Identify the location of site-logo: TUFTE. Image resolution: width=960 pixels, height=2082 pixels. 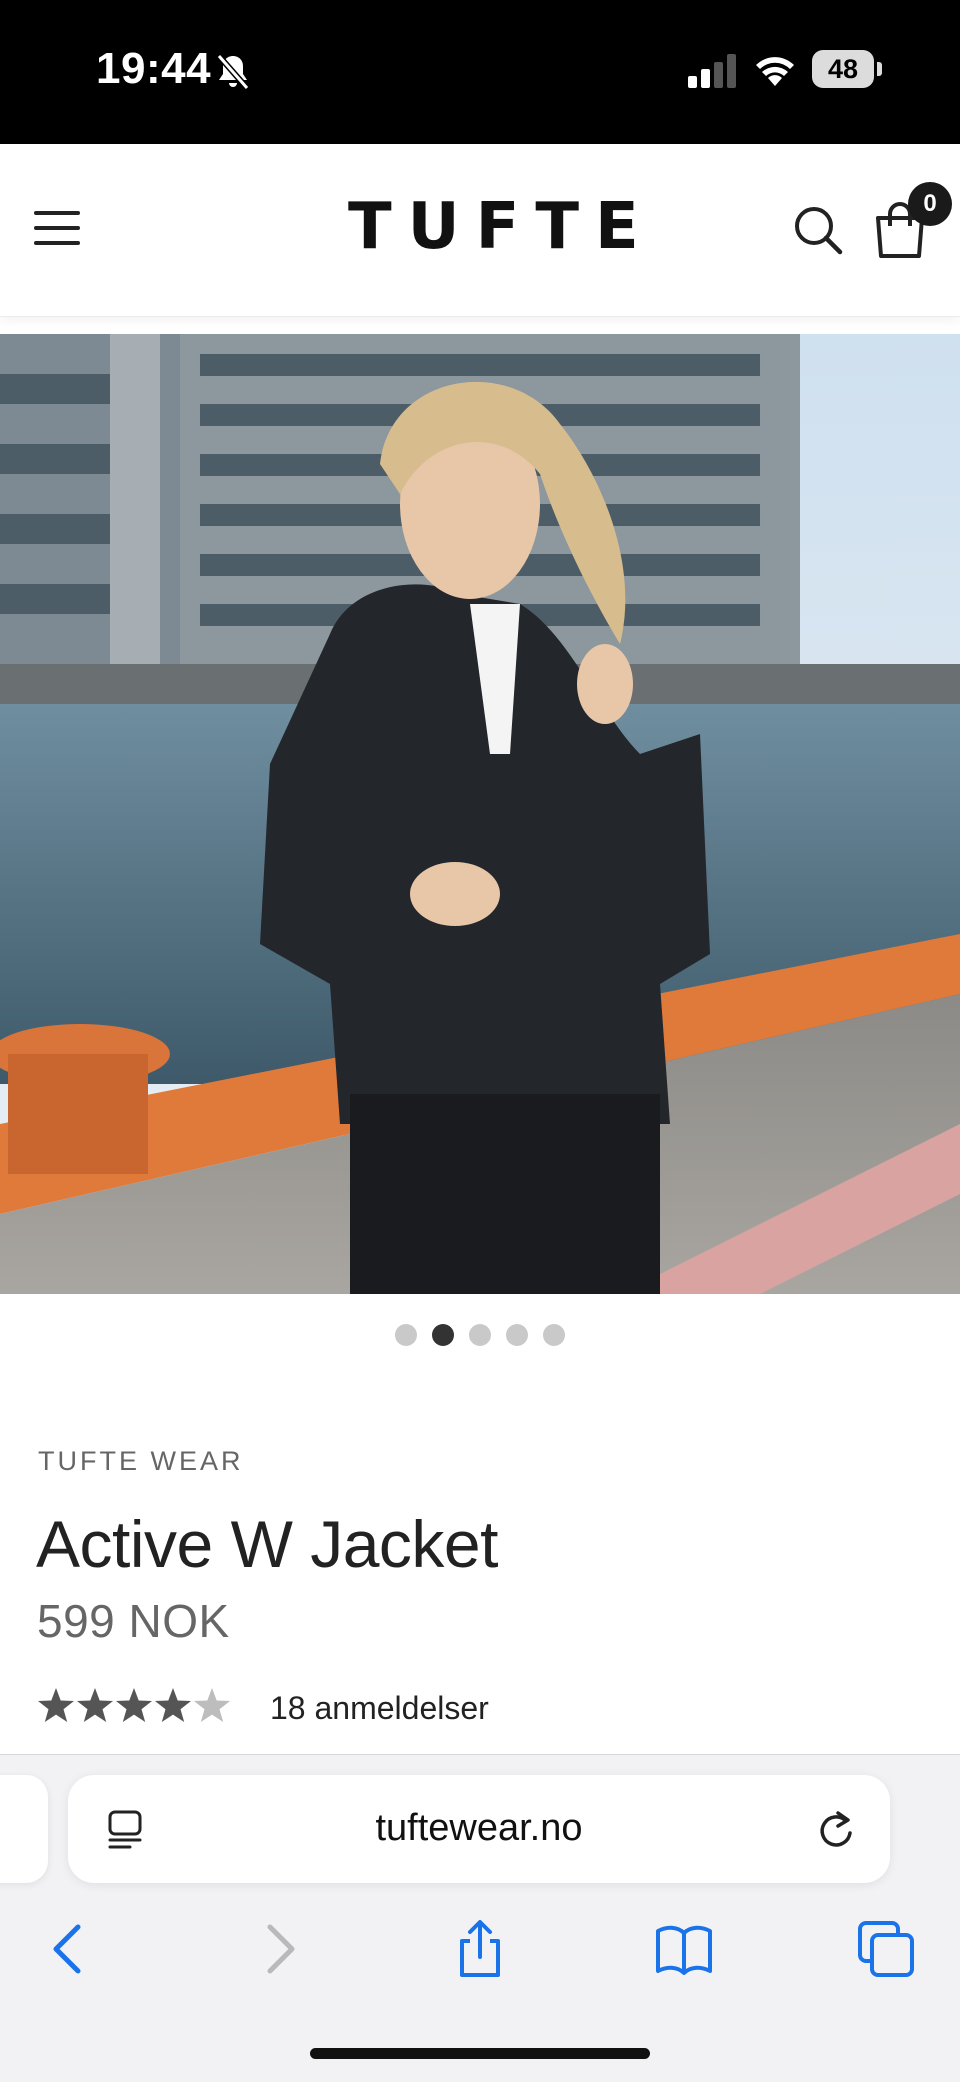
(493, 227).